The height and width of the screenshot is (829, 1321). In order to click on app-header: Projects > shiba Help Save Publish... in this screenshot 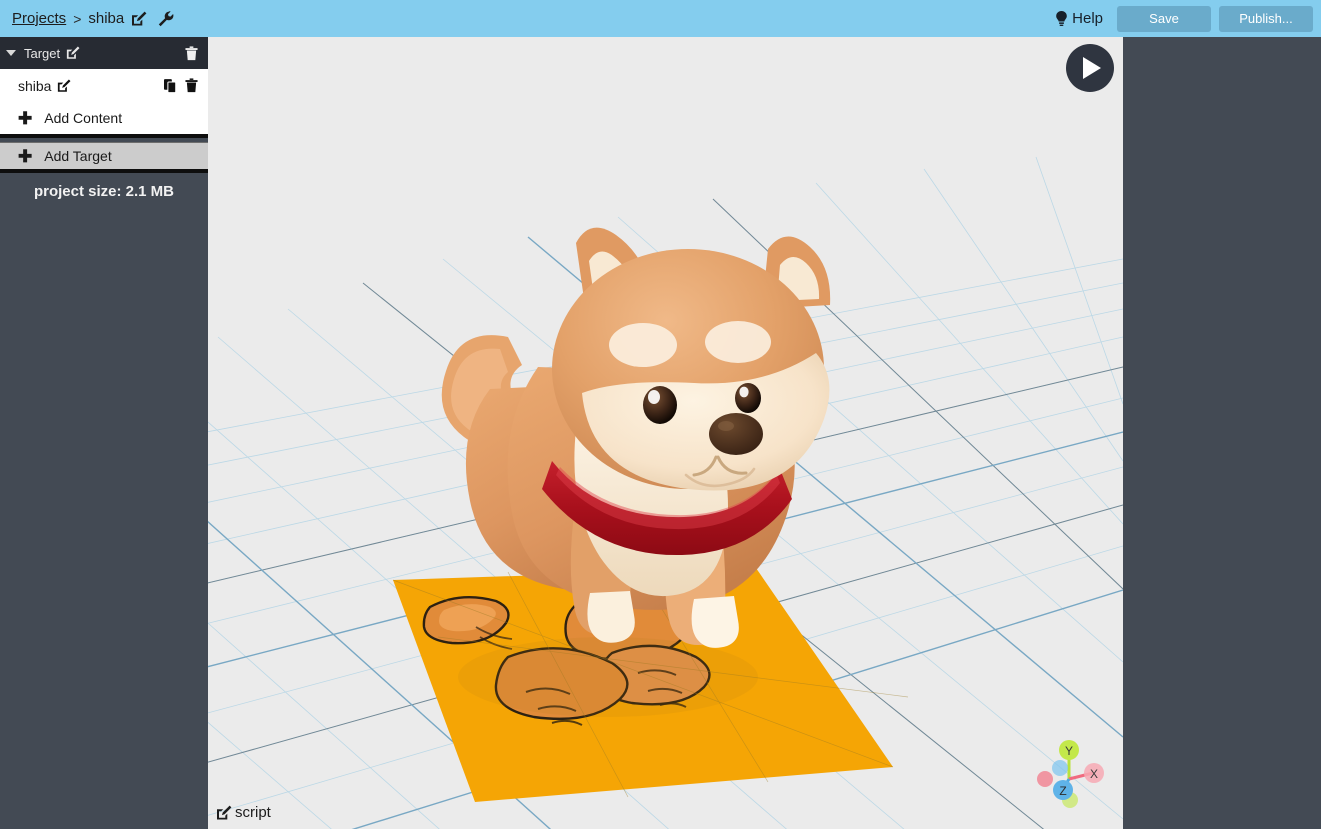, I will do `click(660, 18)`.